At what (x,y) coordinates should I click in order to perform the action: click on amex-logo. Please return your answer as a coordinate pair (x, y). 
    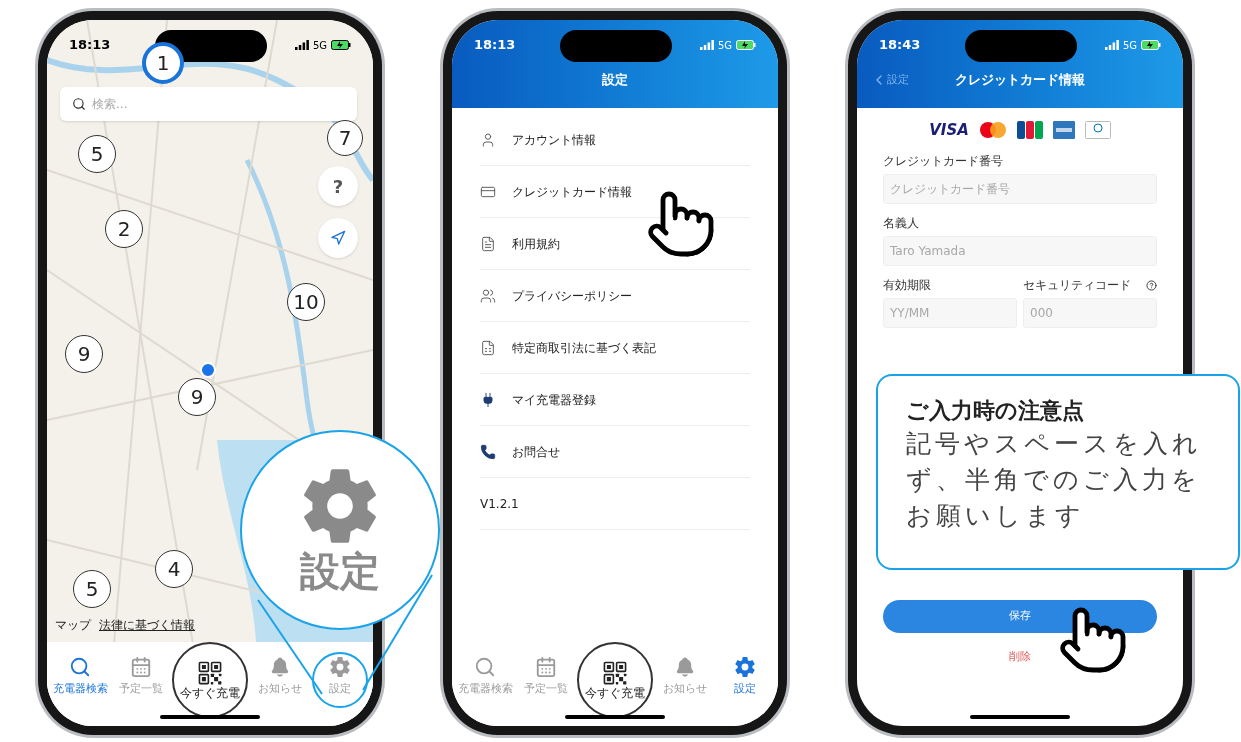
    Looking at the image, I should click on (1063, 130).